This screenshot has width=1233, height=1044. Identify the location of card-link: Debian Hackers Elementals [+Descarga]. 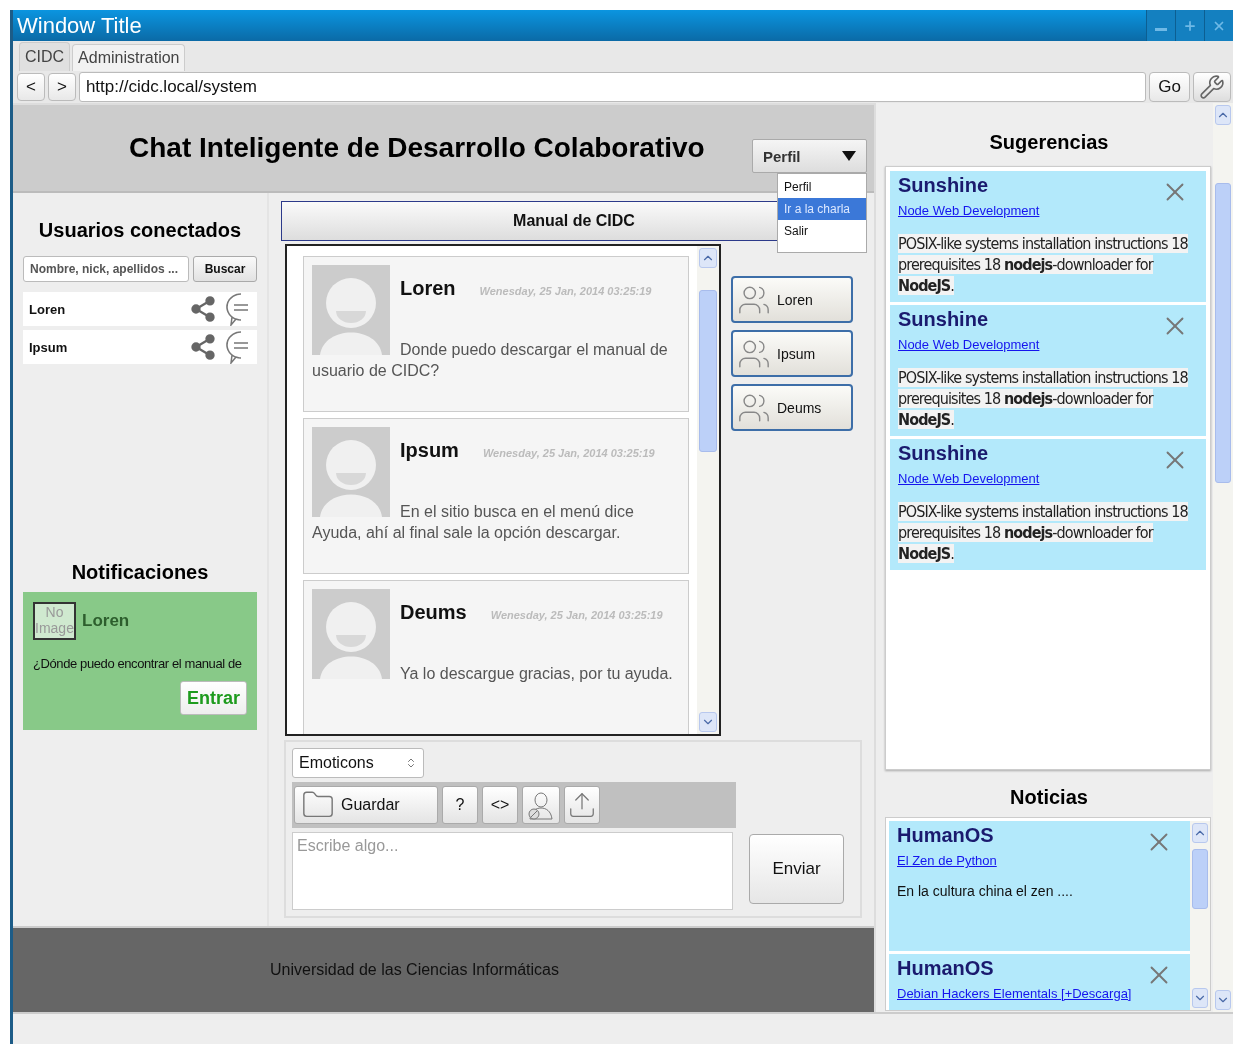
(1014, 993).